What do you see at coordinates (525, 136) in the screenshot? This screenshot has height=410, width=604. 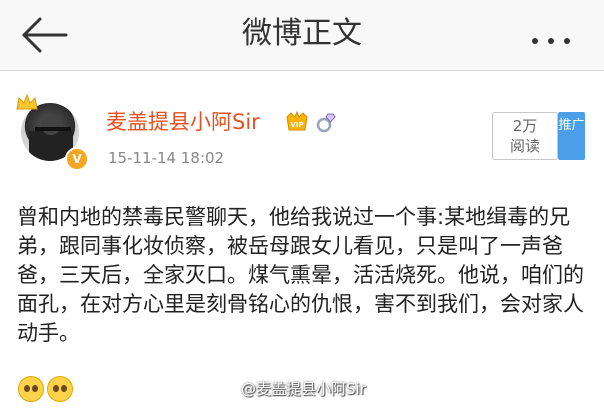 I see `read-count-box: 2万 阅读` at bounding box center [525, 136].